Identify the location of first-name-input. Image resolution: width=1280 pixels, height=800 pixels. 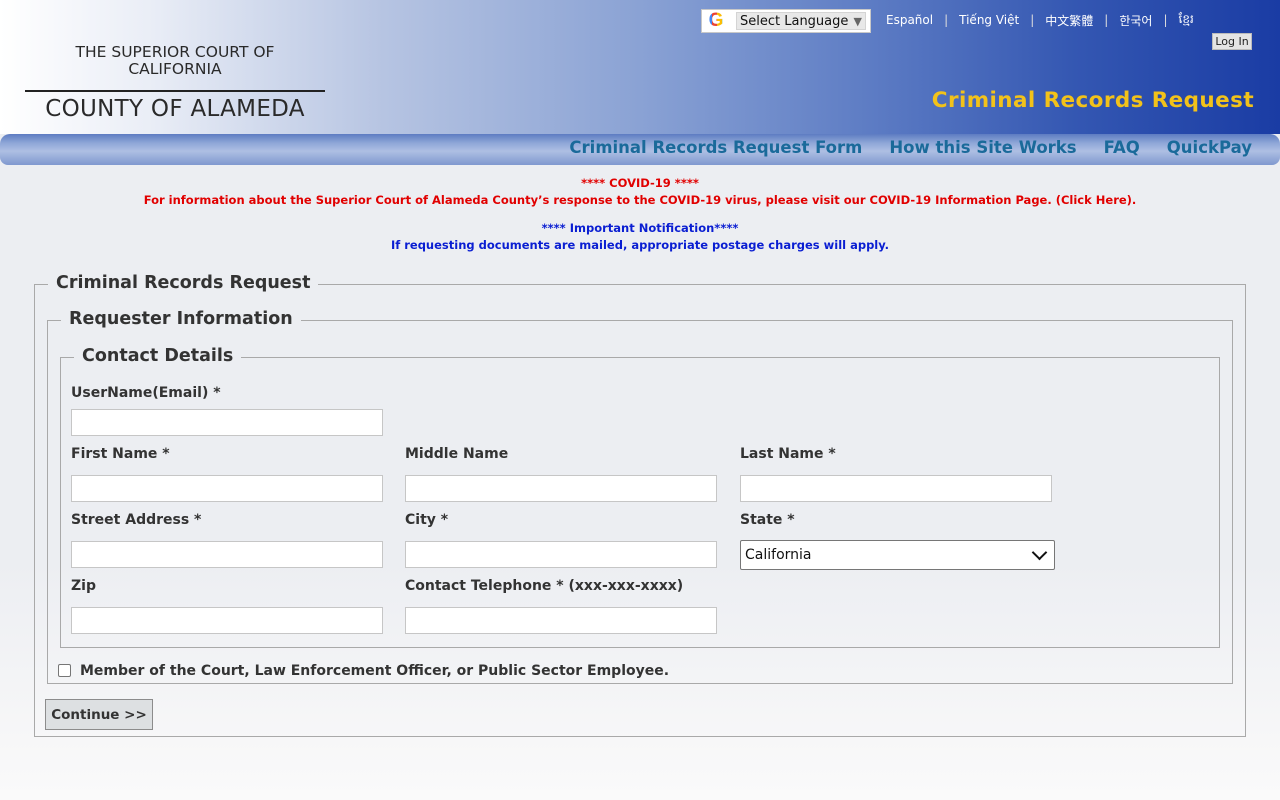
(227, 488).